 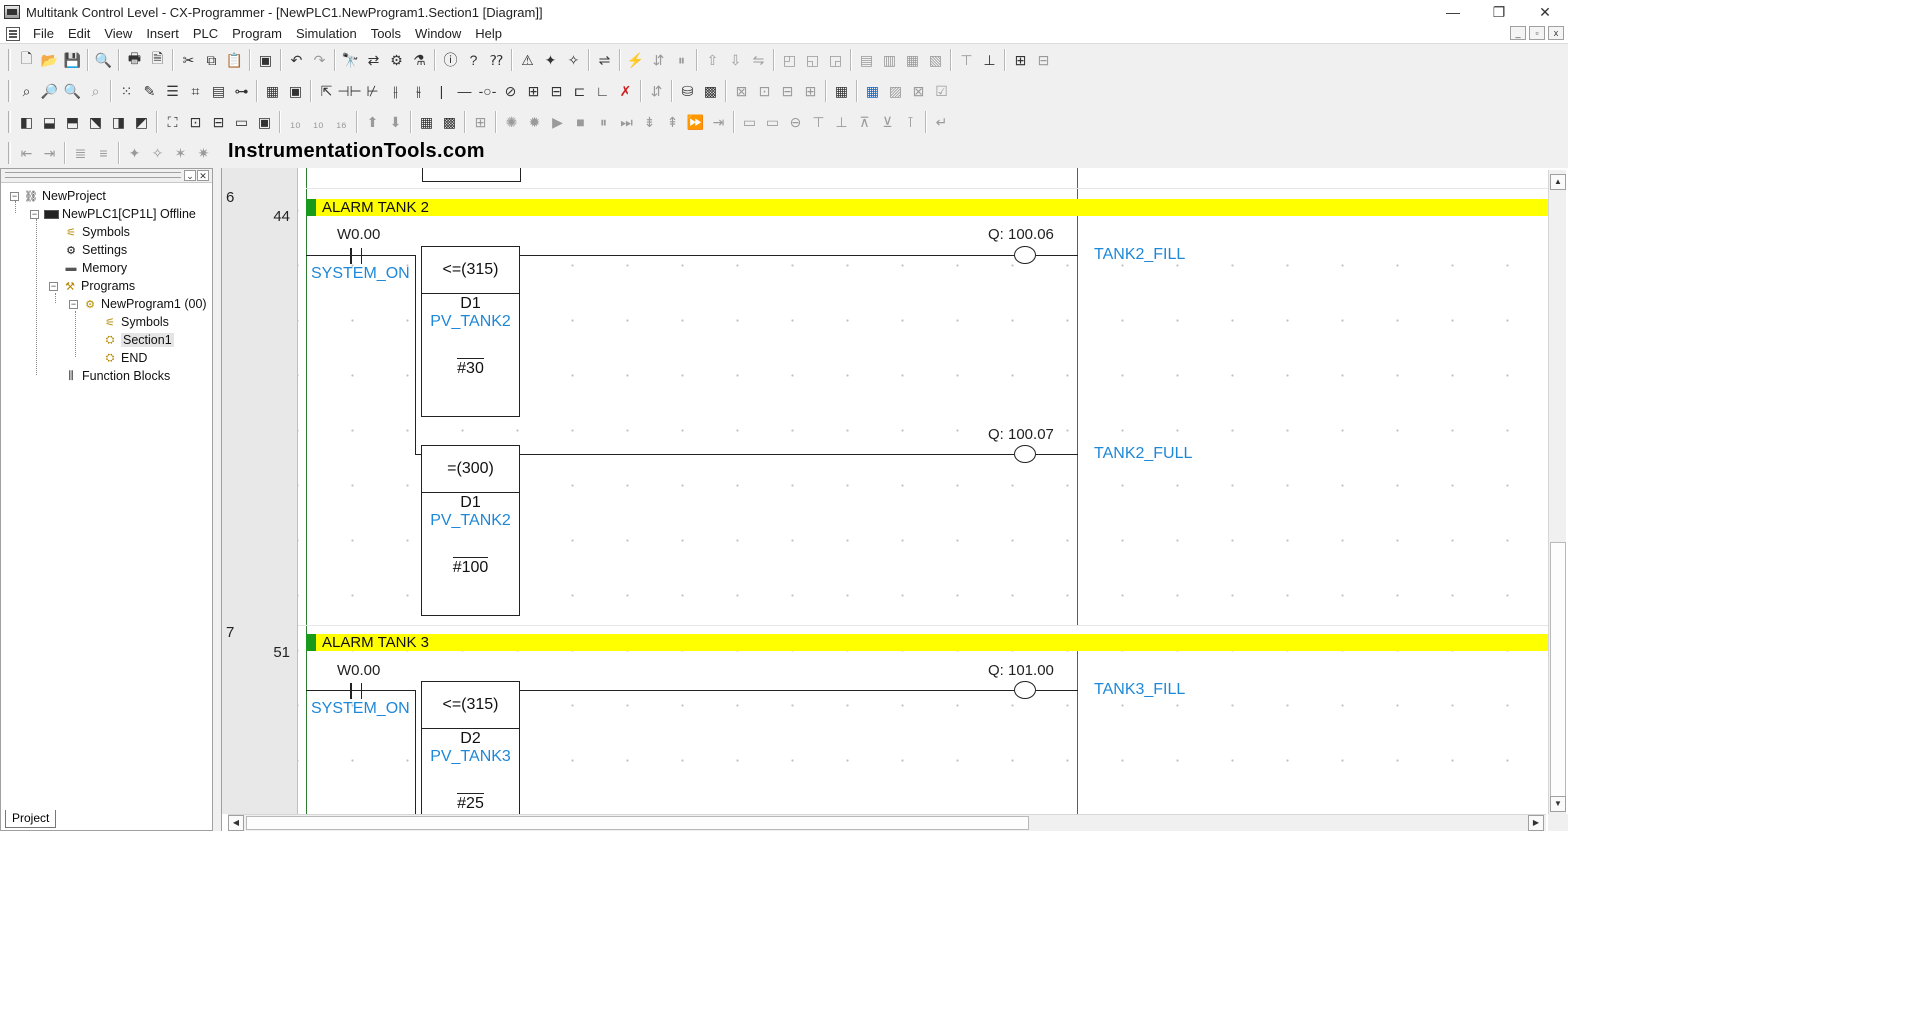 What do you see at coordinates (49, 60) in the screenshot?
I see `open-folder-icon: 📂` at bounding box center [49, 60].